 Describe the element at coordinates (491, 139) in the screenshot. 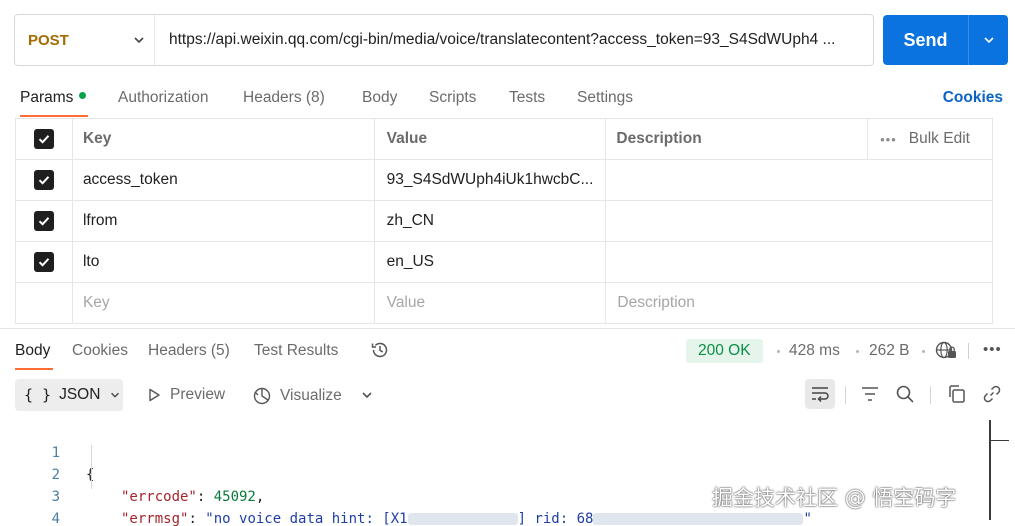

I see `column-header-value: Value` at that location.